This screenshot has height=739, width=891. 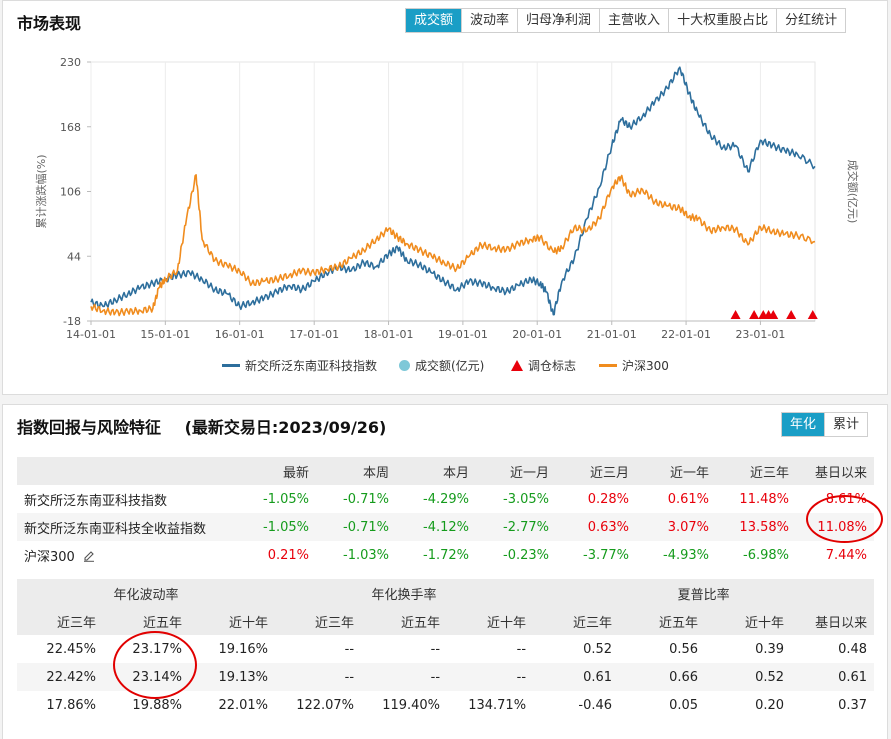 What do you see at coordinates (91, 334) in the screenshot?
I see `x-tick-label: 14-01-01` at bounding box center [91, 334].